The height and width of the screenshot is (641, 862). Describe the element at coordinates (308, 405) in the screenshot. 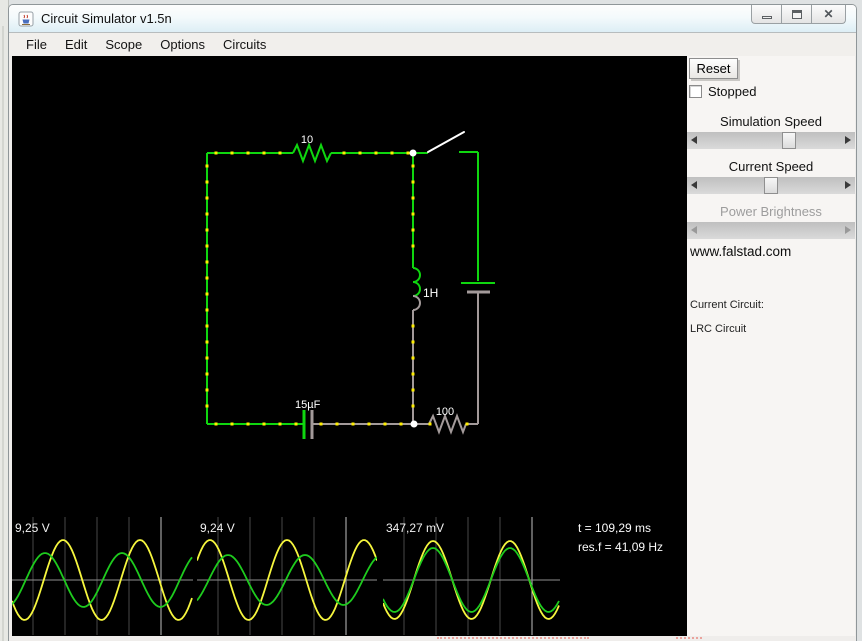

I see `capacitor-label: 15µF` at that location.